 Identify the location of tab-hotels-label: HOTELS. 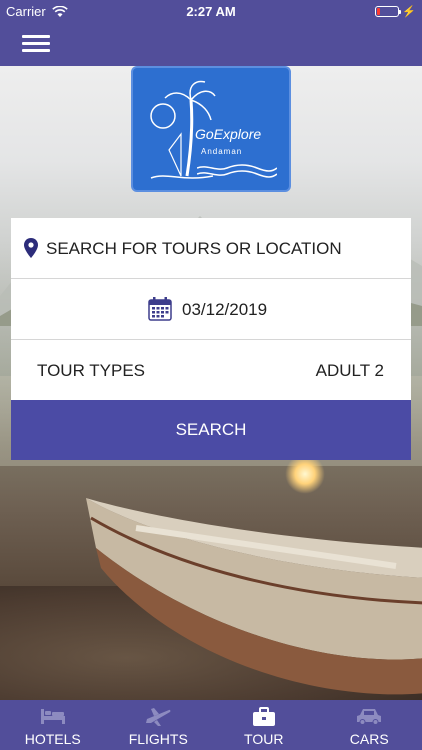
(52, 739).